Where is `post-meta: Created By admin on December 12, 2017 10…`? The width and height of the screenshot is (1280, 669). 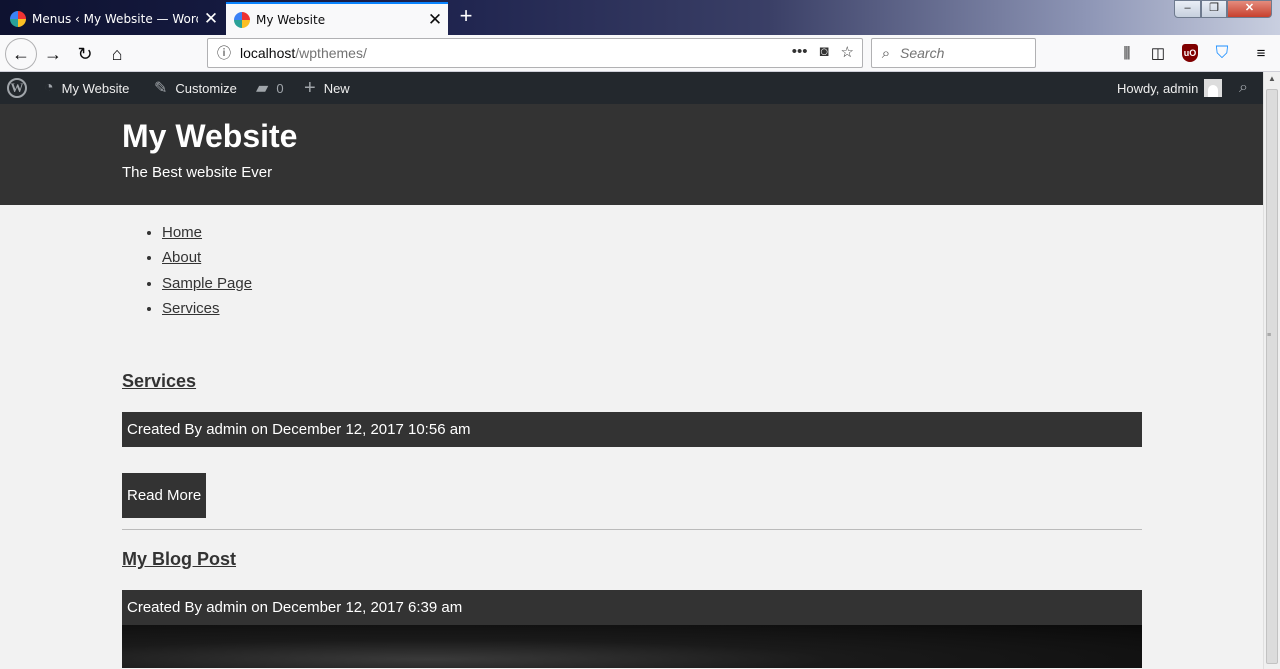 post-meta: Created By admin on December 12, 2017 10… is located at coordinates (632, 429).